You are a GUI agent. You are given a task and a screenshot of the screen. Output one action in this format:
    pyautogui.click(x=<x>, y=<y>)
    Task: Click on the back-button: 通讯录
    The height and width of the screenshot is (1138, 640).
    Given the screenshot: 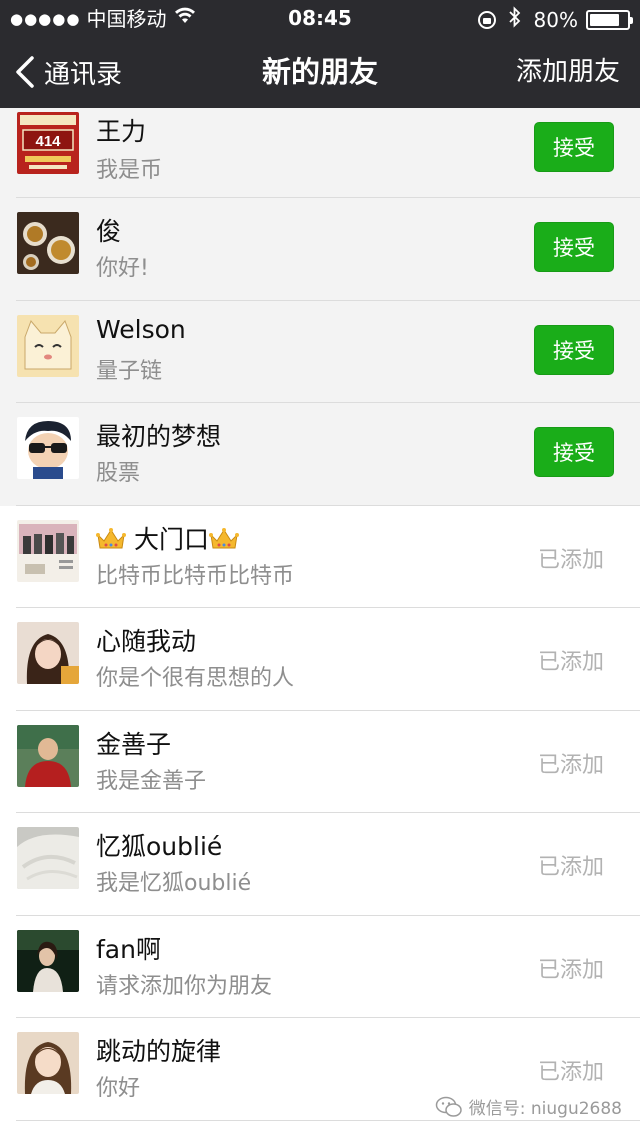 What is the action you would take?
    pyautogui.click(x=68, y=72)
    